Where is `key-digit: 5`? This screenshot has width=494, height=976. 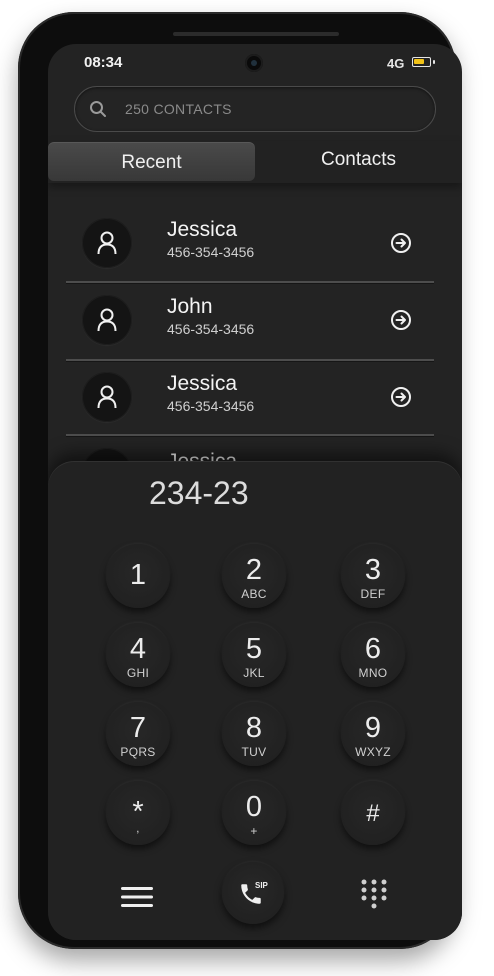 key-digit: 5 is located at coordinates (254, 649).